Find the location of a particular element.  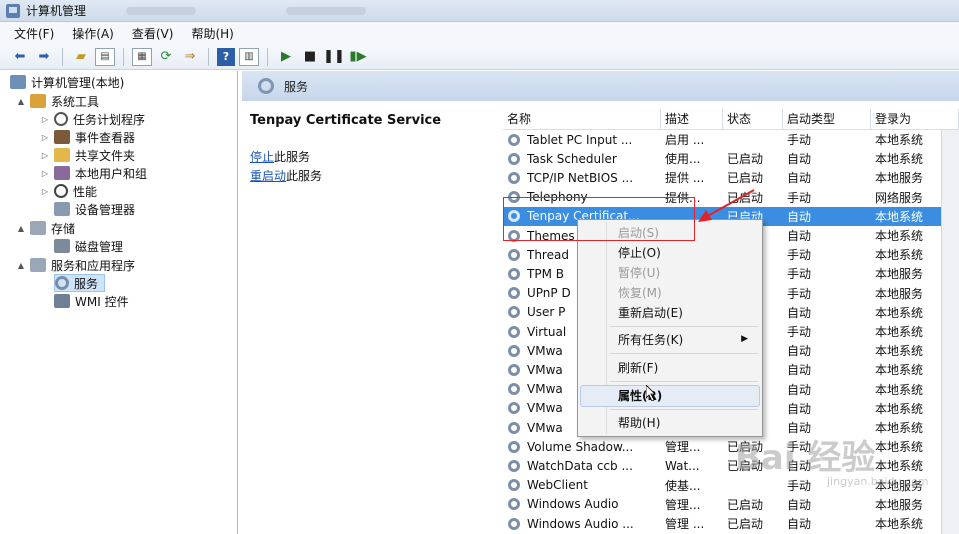

services-apps-icon is located at coordinates (38, 265).